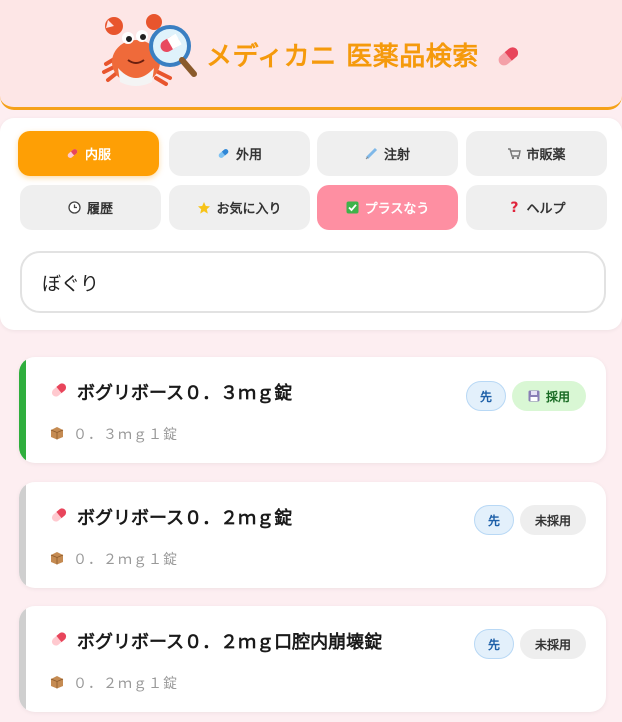 The width and height of the screenshot is (622, 722). What do you see at coordinates (397, 209) in the screenshot?
I see `tab-label: プラスなう` at bounding box center [397, 209].